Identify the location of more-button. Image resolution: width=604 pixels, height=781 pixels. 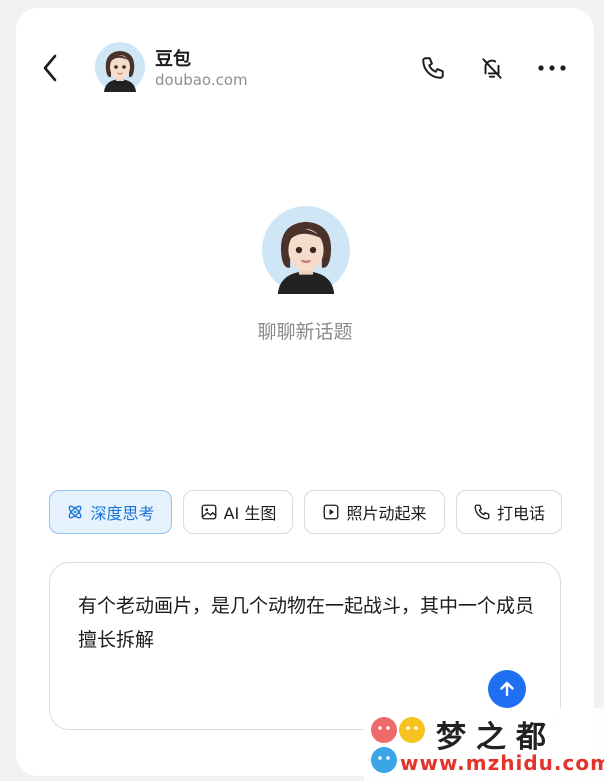
(552, 68).